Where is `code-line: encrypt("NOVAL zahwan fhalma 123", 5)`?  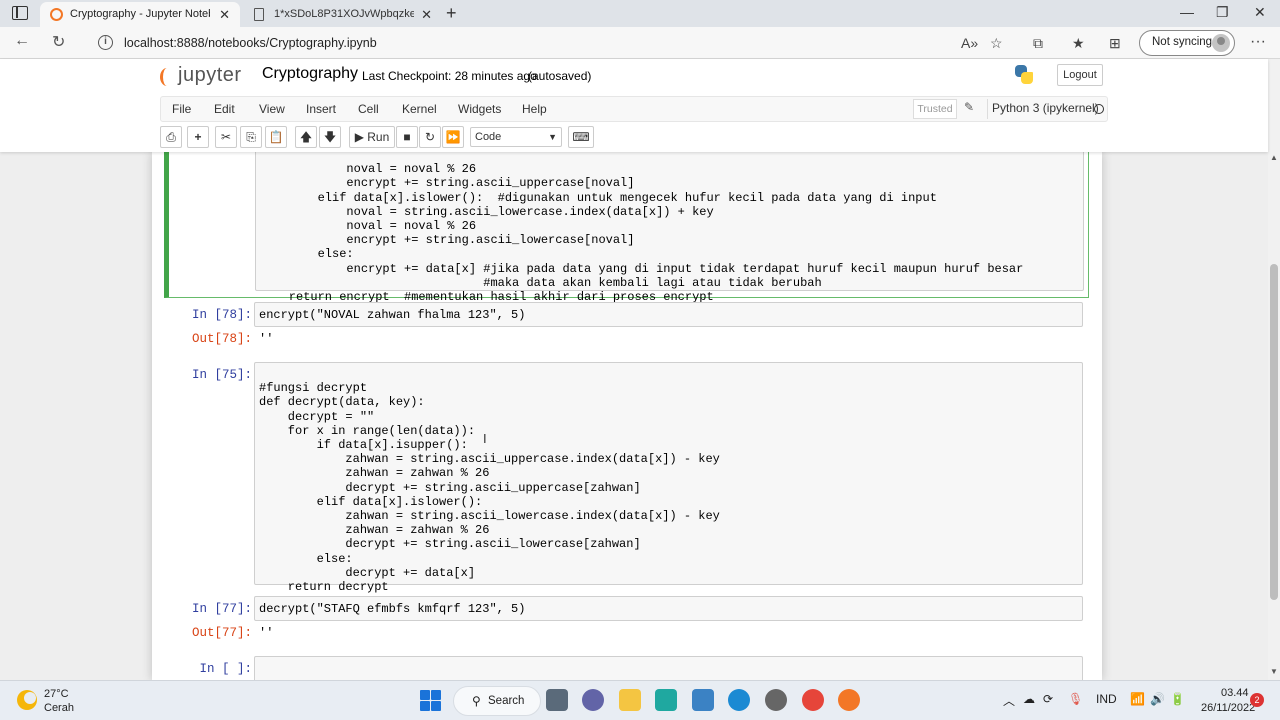 code-line: encrypt("NOVAL zahwan fhalma 123", 5) is located at coordinates (668, 313).